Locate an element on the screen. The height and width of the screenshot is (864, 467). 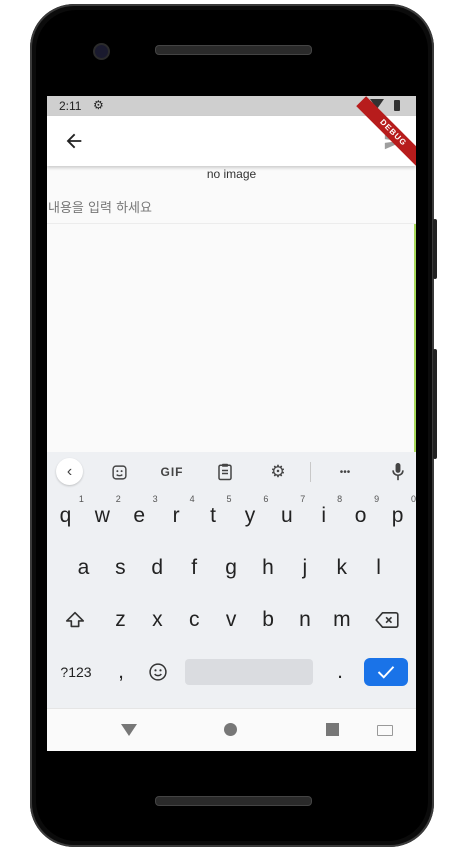
key-c: c is located at coordinates (194, 620).